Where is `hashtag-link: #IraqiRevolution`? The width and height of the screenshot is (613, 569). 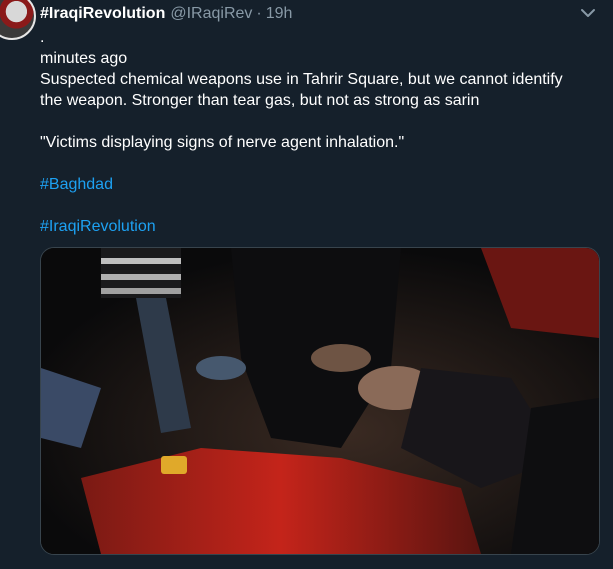
hashtag-link: #IraqiRevolution is located at coordinates (322, 226).